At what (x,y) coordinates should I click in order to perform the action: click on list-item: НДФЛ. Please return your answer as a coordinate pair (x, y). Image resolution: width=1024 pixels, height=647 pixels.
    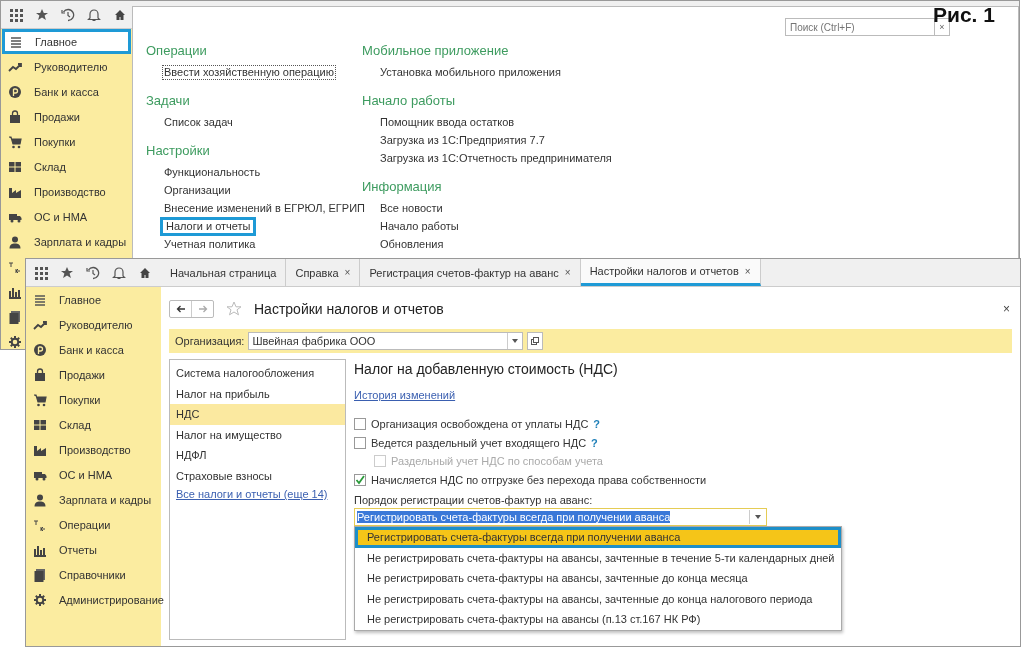
    Looking at the image, I should click on (257, 455).